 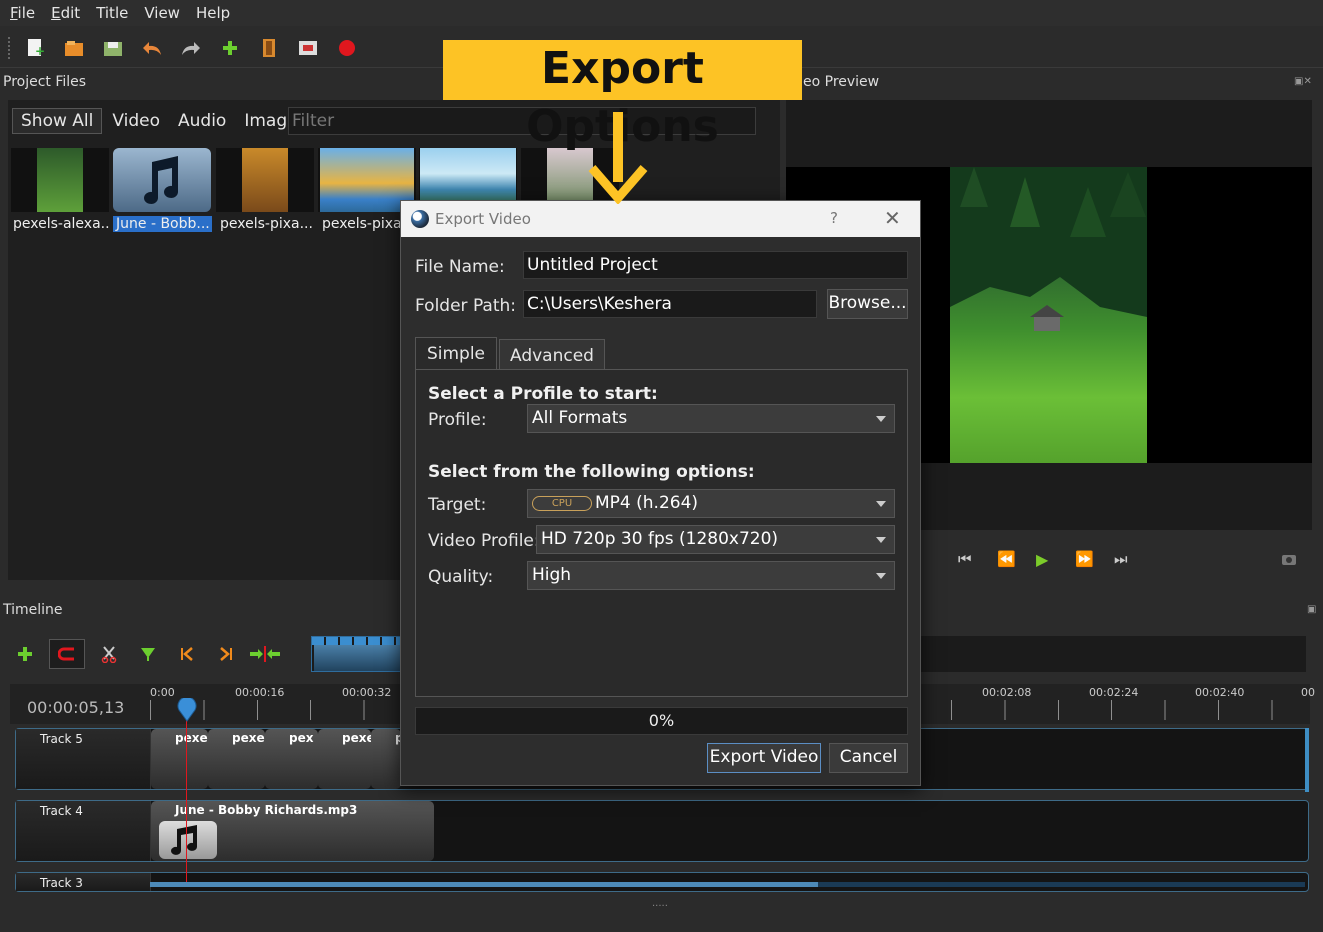 I want to click on profile-icon, so click(x=269, y=48).